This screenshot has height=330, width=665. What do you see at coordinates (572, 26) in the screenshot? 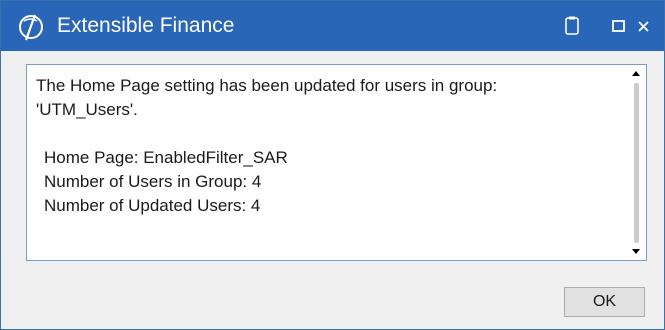
I see `clipboard-icon` at bounding box center [572, 26].